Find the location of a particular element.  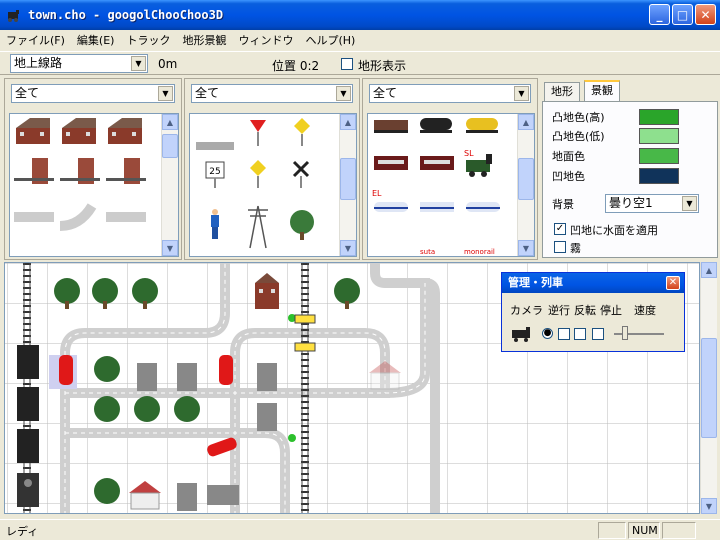

sign-filter-select: 全て ▼ is located at coordinates (272, 93).